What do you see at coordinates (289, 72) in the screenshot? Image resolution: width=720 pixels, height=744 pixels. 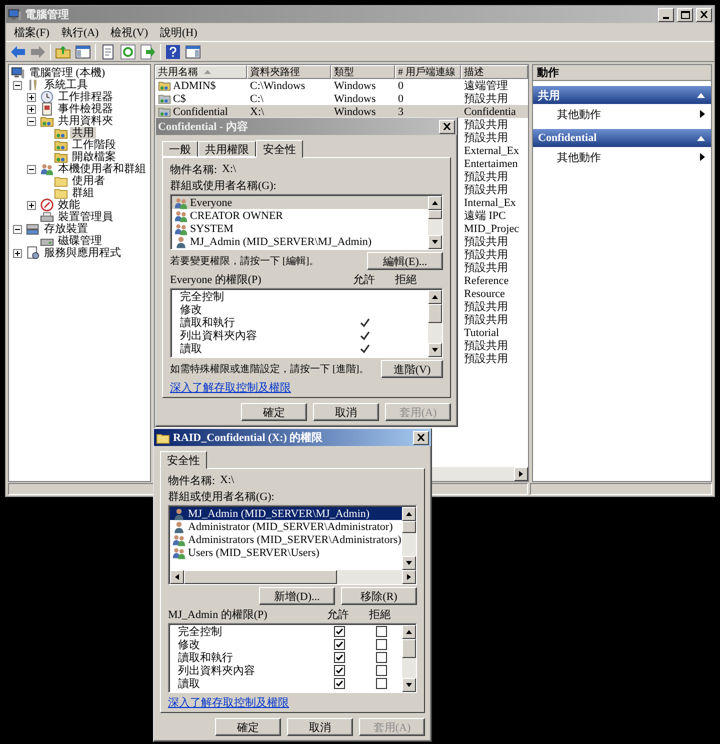 I see `column-header: 資料夾路徑` at bounding box center [289, 72].